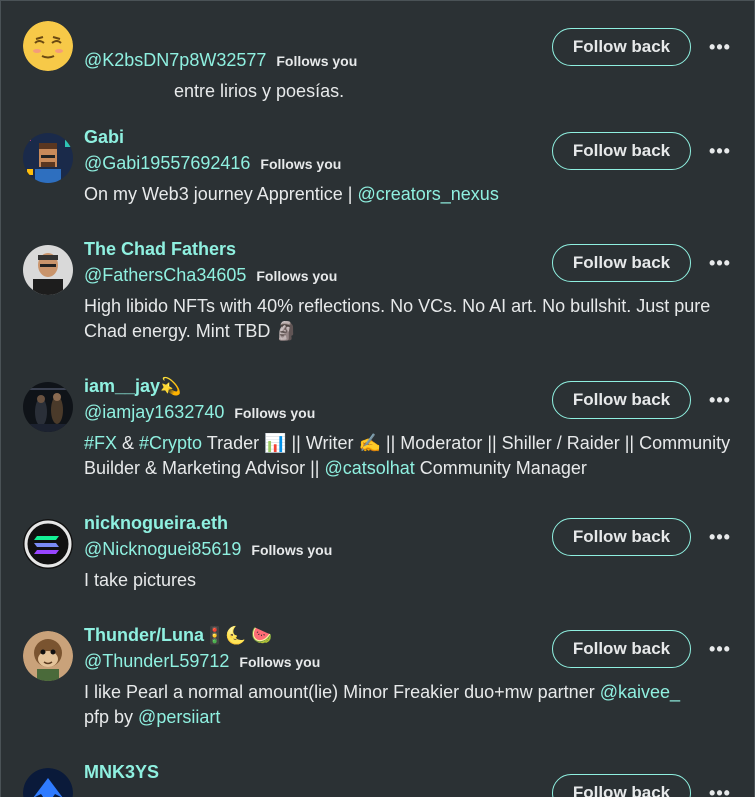  I want to click on user-handle: @K2bsDN7p8W32577, so click(175, 60).